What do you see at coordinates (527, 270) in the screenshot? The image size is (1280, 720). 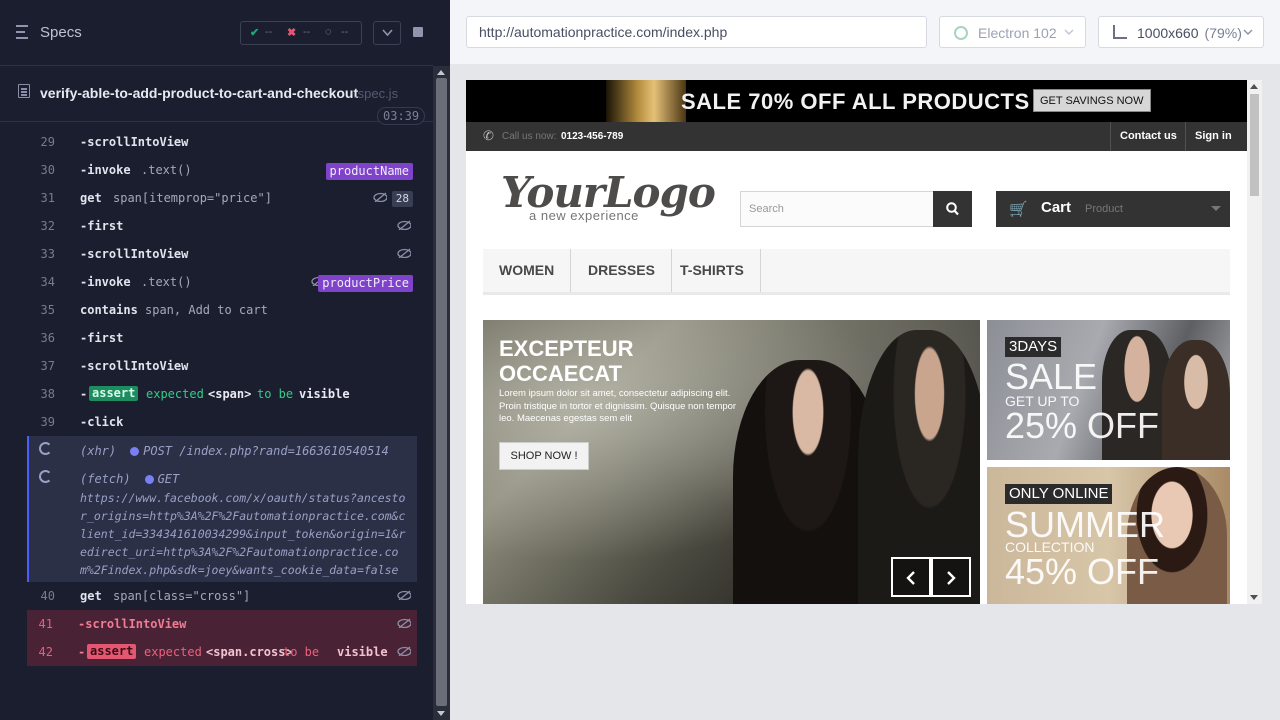 I see `menu-item-women: WOMEN` at bounding box center [527, 270].